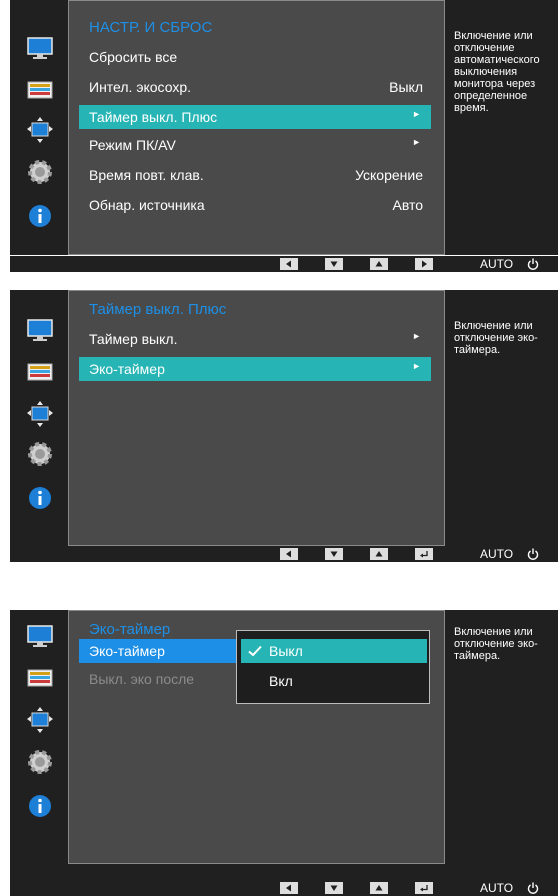 The height and width of the screenshot is (896, 558). I want to click on menu-item-label: Таймер выкл. Плюс, so click(153, 117).